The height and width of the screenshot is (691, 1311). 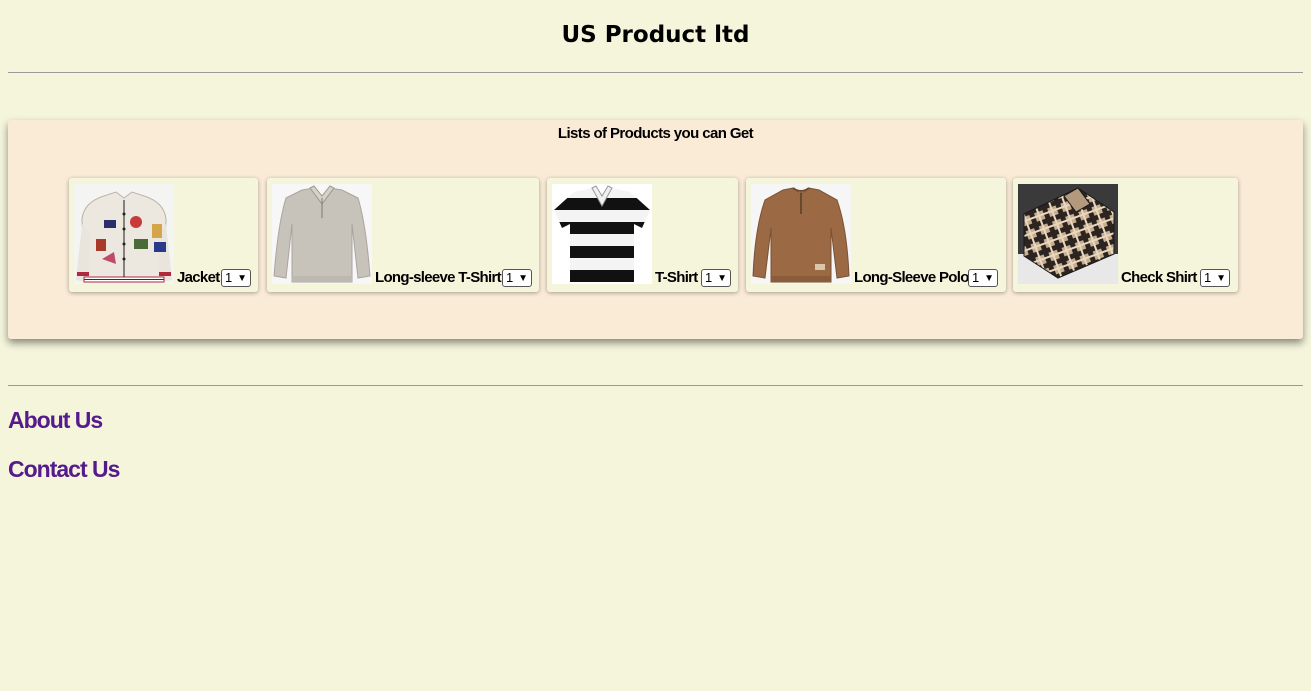 What do you see at coordinates (801, 234) in the screenshot?
I see `brown-polo-image` at bounding box center [801, 234].